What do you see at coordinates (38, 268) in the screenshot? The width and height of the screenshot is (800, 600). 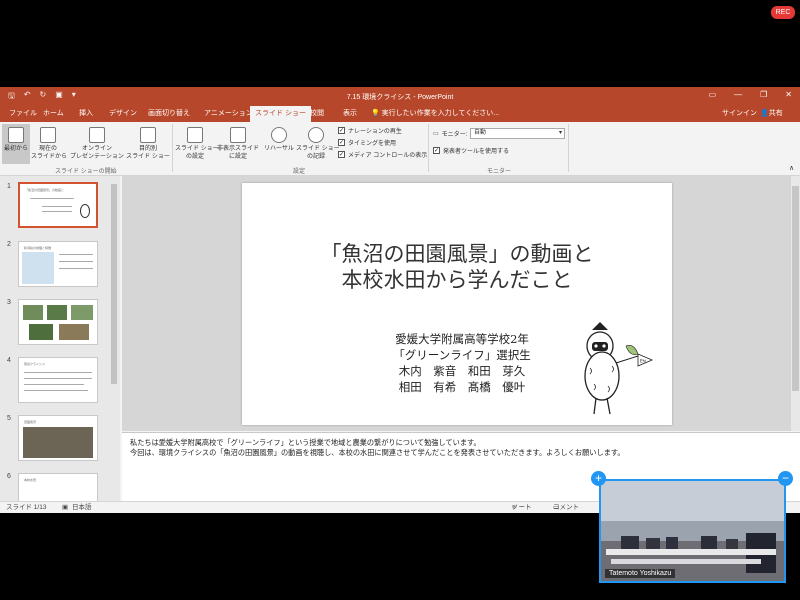 I see `map-image` at bounding box center [38, 268].